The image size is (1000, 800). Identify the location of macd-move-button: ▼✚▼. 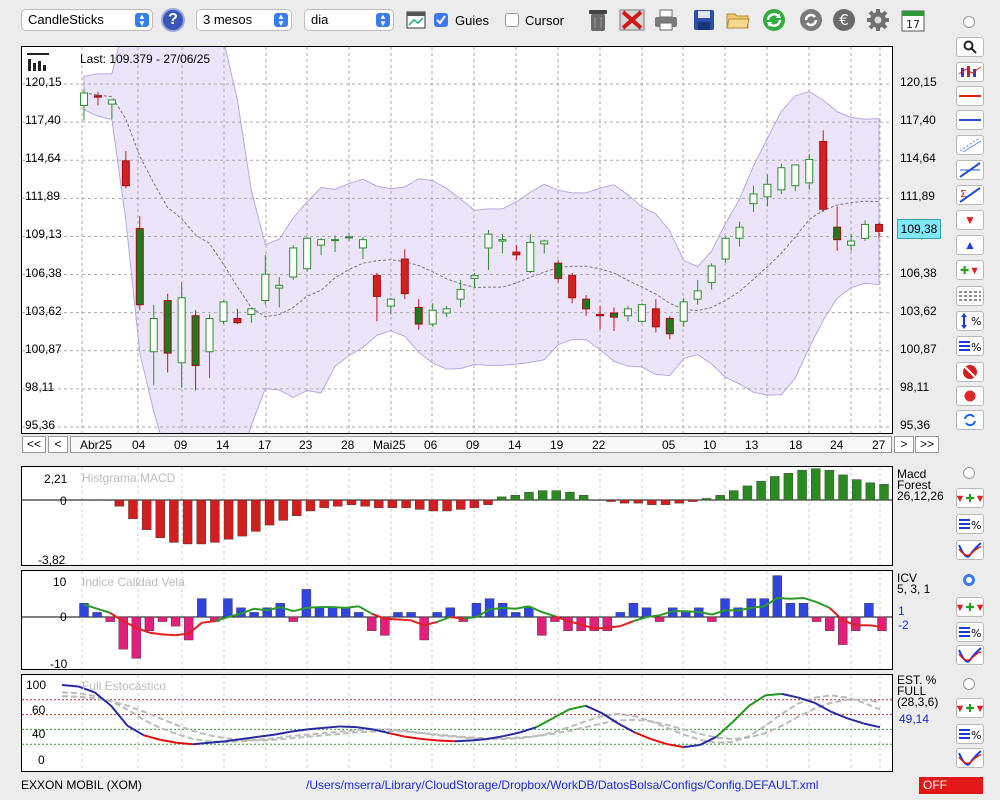
(970, 498).